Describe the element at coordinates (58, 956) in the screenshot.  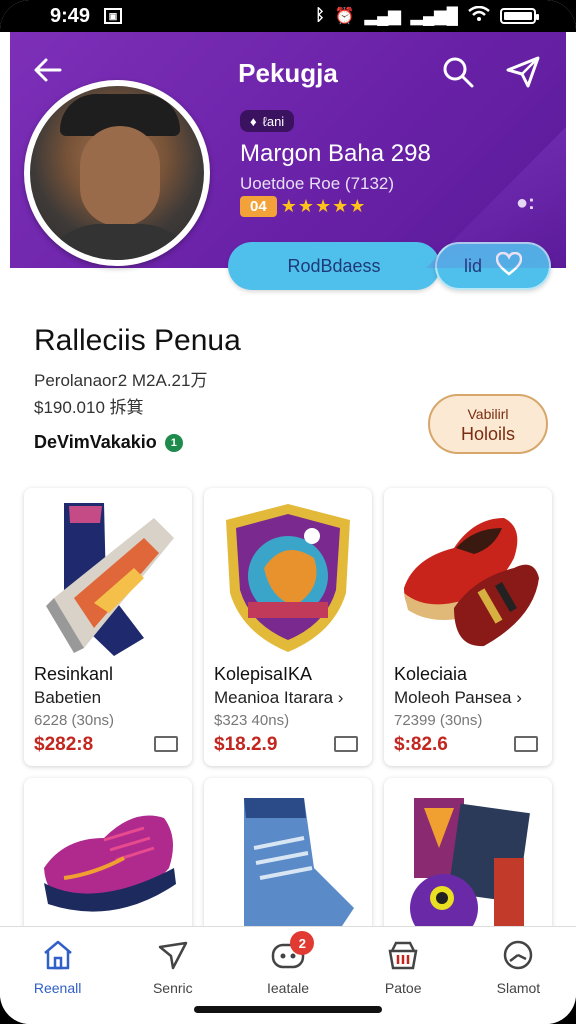
I see `home-icon` at that location.